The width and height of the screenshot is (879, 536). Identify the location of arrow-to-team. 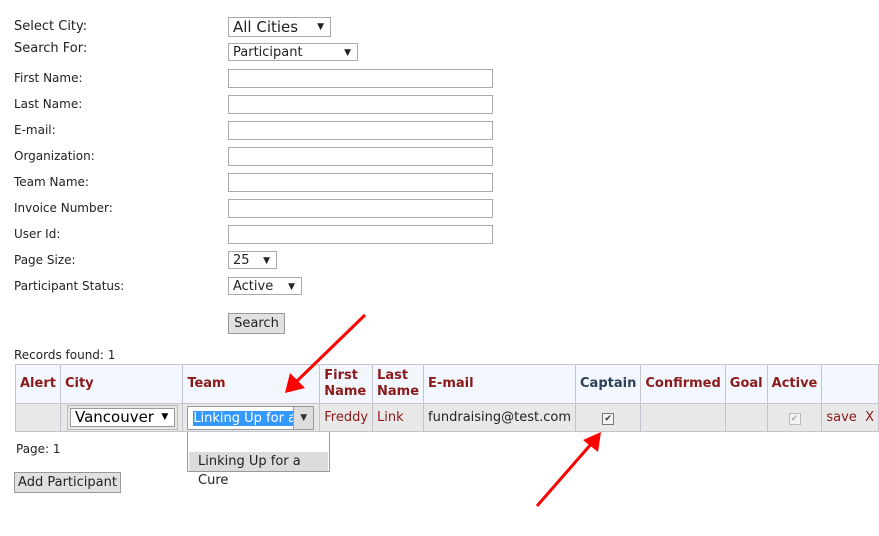
(326, 353).